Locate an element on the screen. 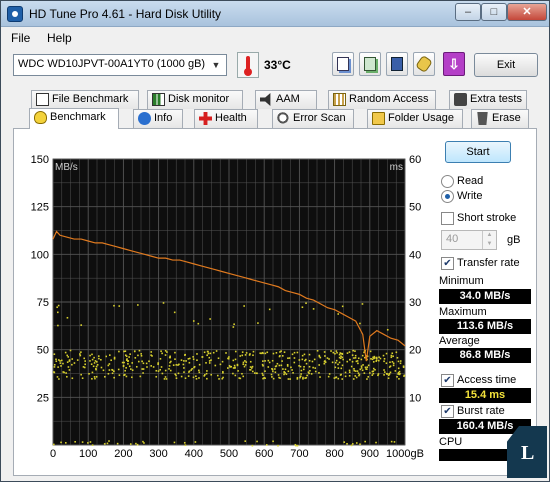 The height and width of the screenshot is (482, 550). copy-text-button is located at coordinates (343, 64).